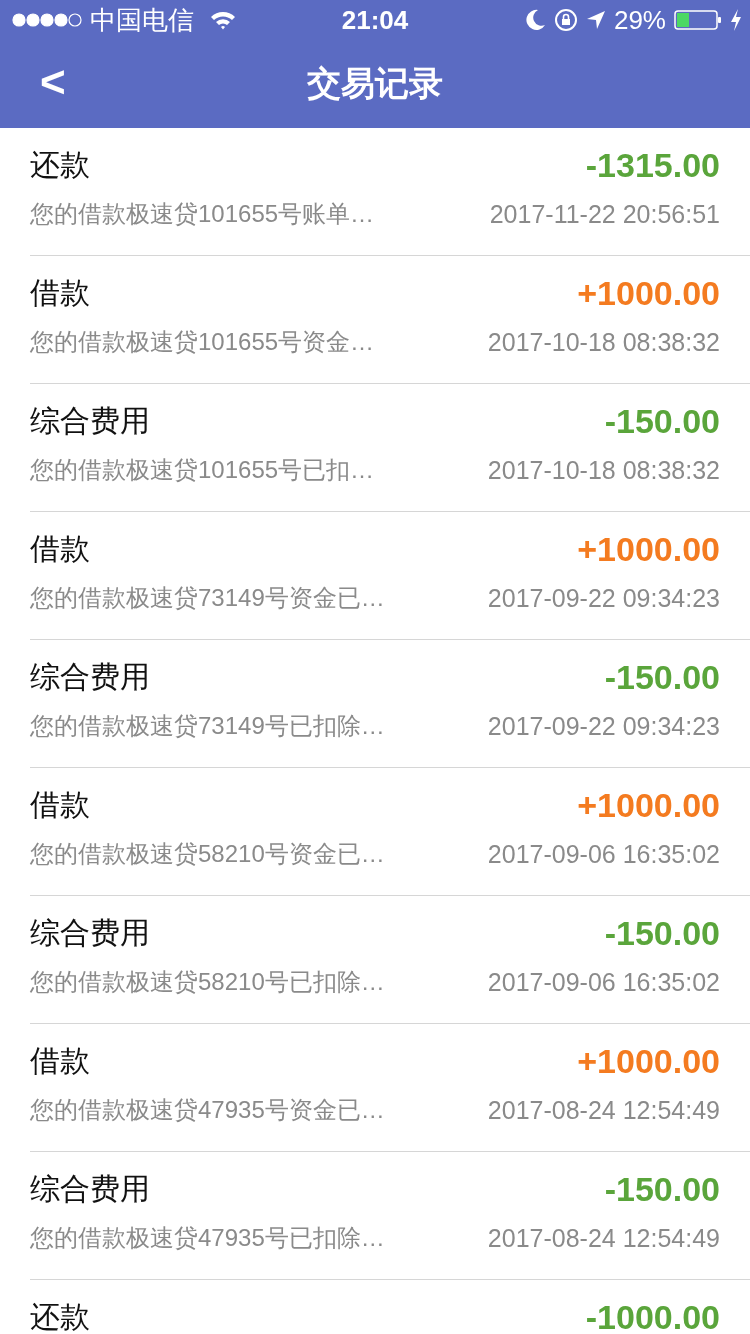 This screenshot has height=1334, width=750. I want to click on status-time: 21:04, so click(375, 20).